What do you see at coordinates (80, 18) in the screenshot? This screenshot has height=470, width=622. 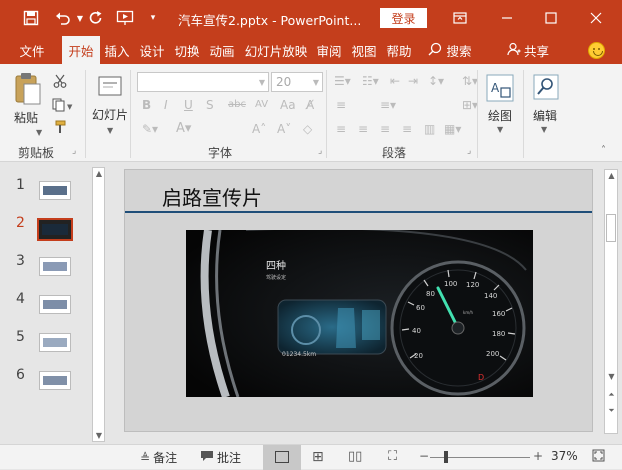 I see `undo-dropdown-icon: ▼` at bounding box center [80, 18].